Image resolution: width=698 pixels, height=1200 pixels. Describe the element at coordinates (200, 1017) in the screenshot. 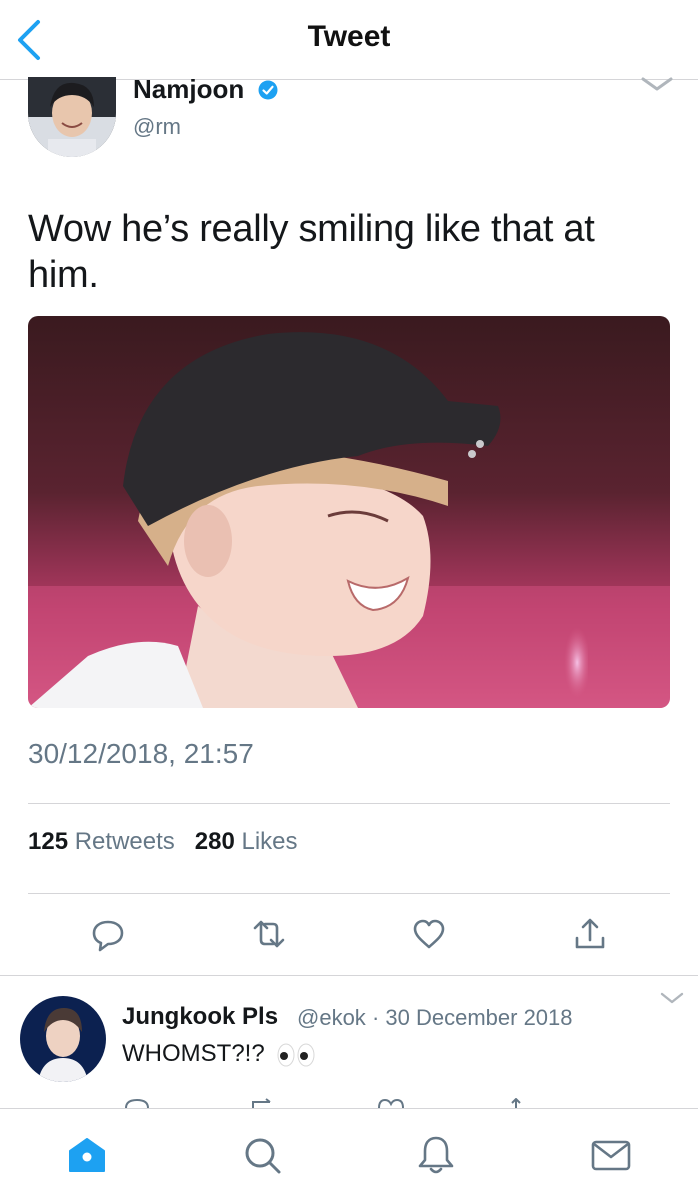

I see `reply-author-name: Jungkook Pls` at that location.